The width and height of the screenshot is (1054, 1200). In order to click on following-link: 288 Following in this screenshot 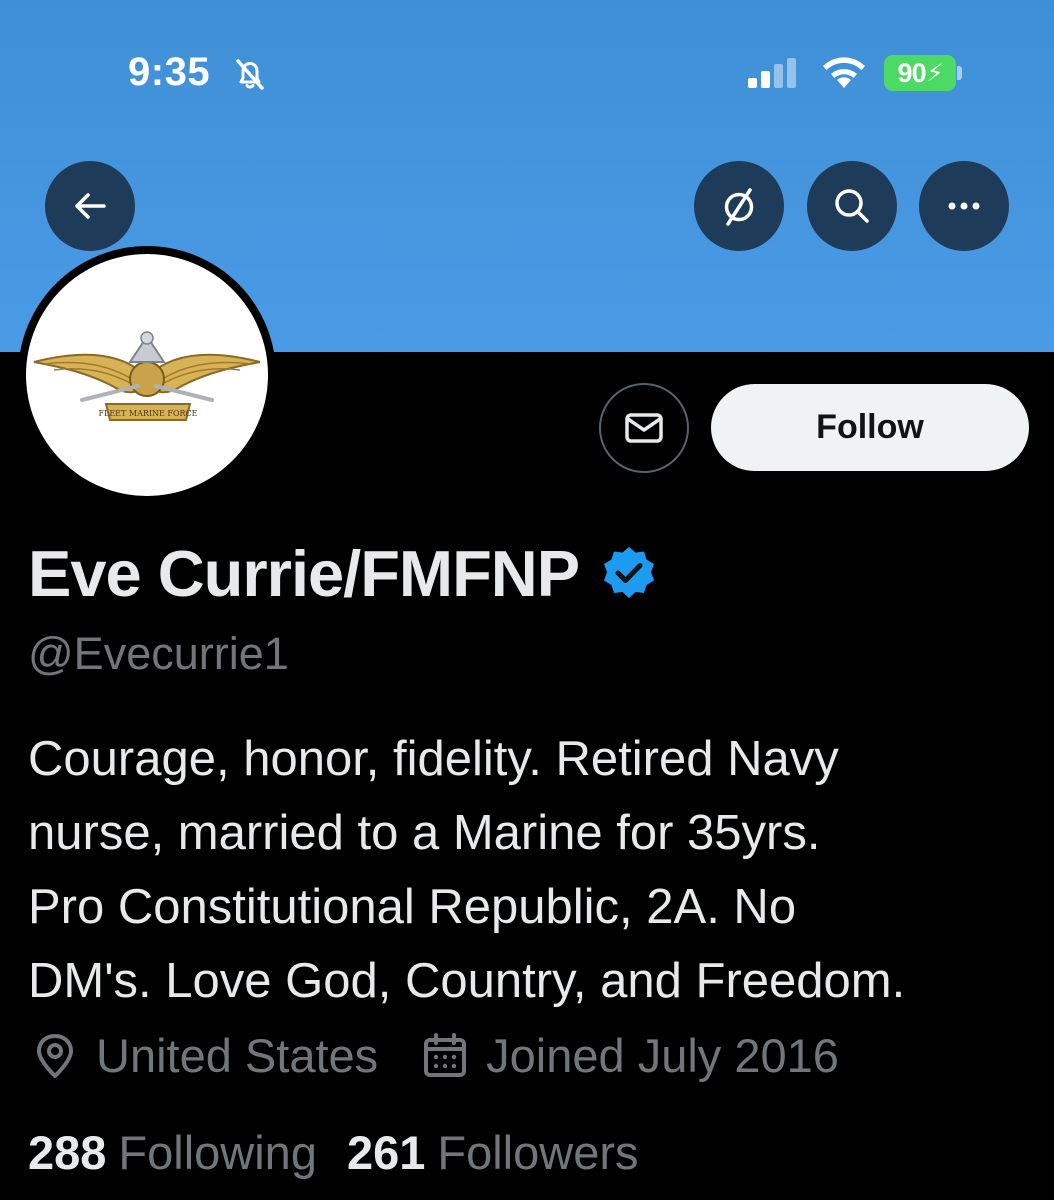, I will do `click(172, 1152)`.